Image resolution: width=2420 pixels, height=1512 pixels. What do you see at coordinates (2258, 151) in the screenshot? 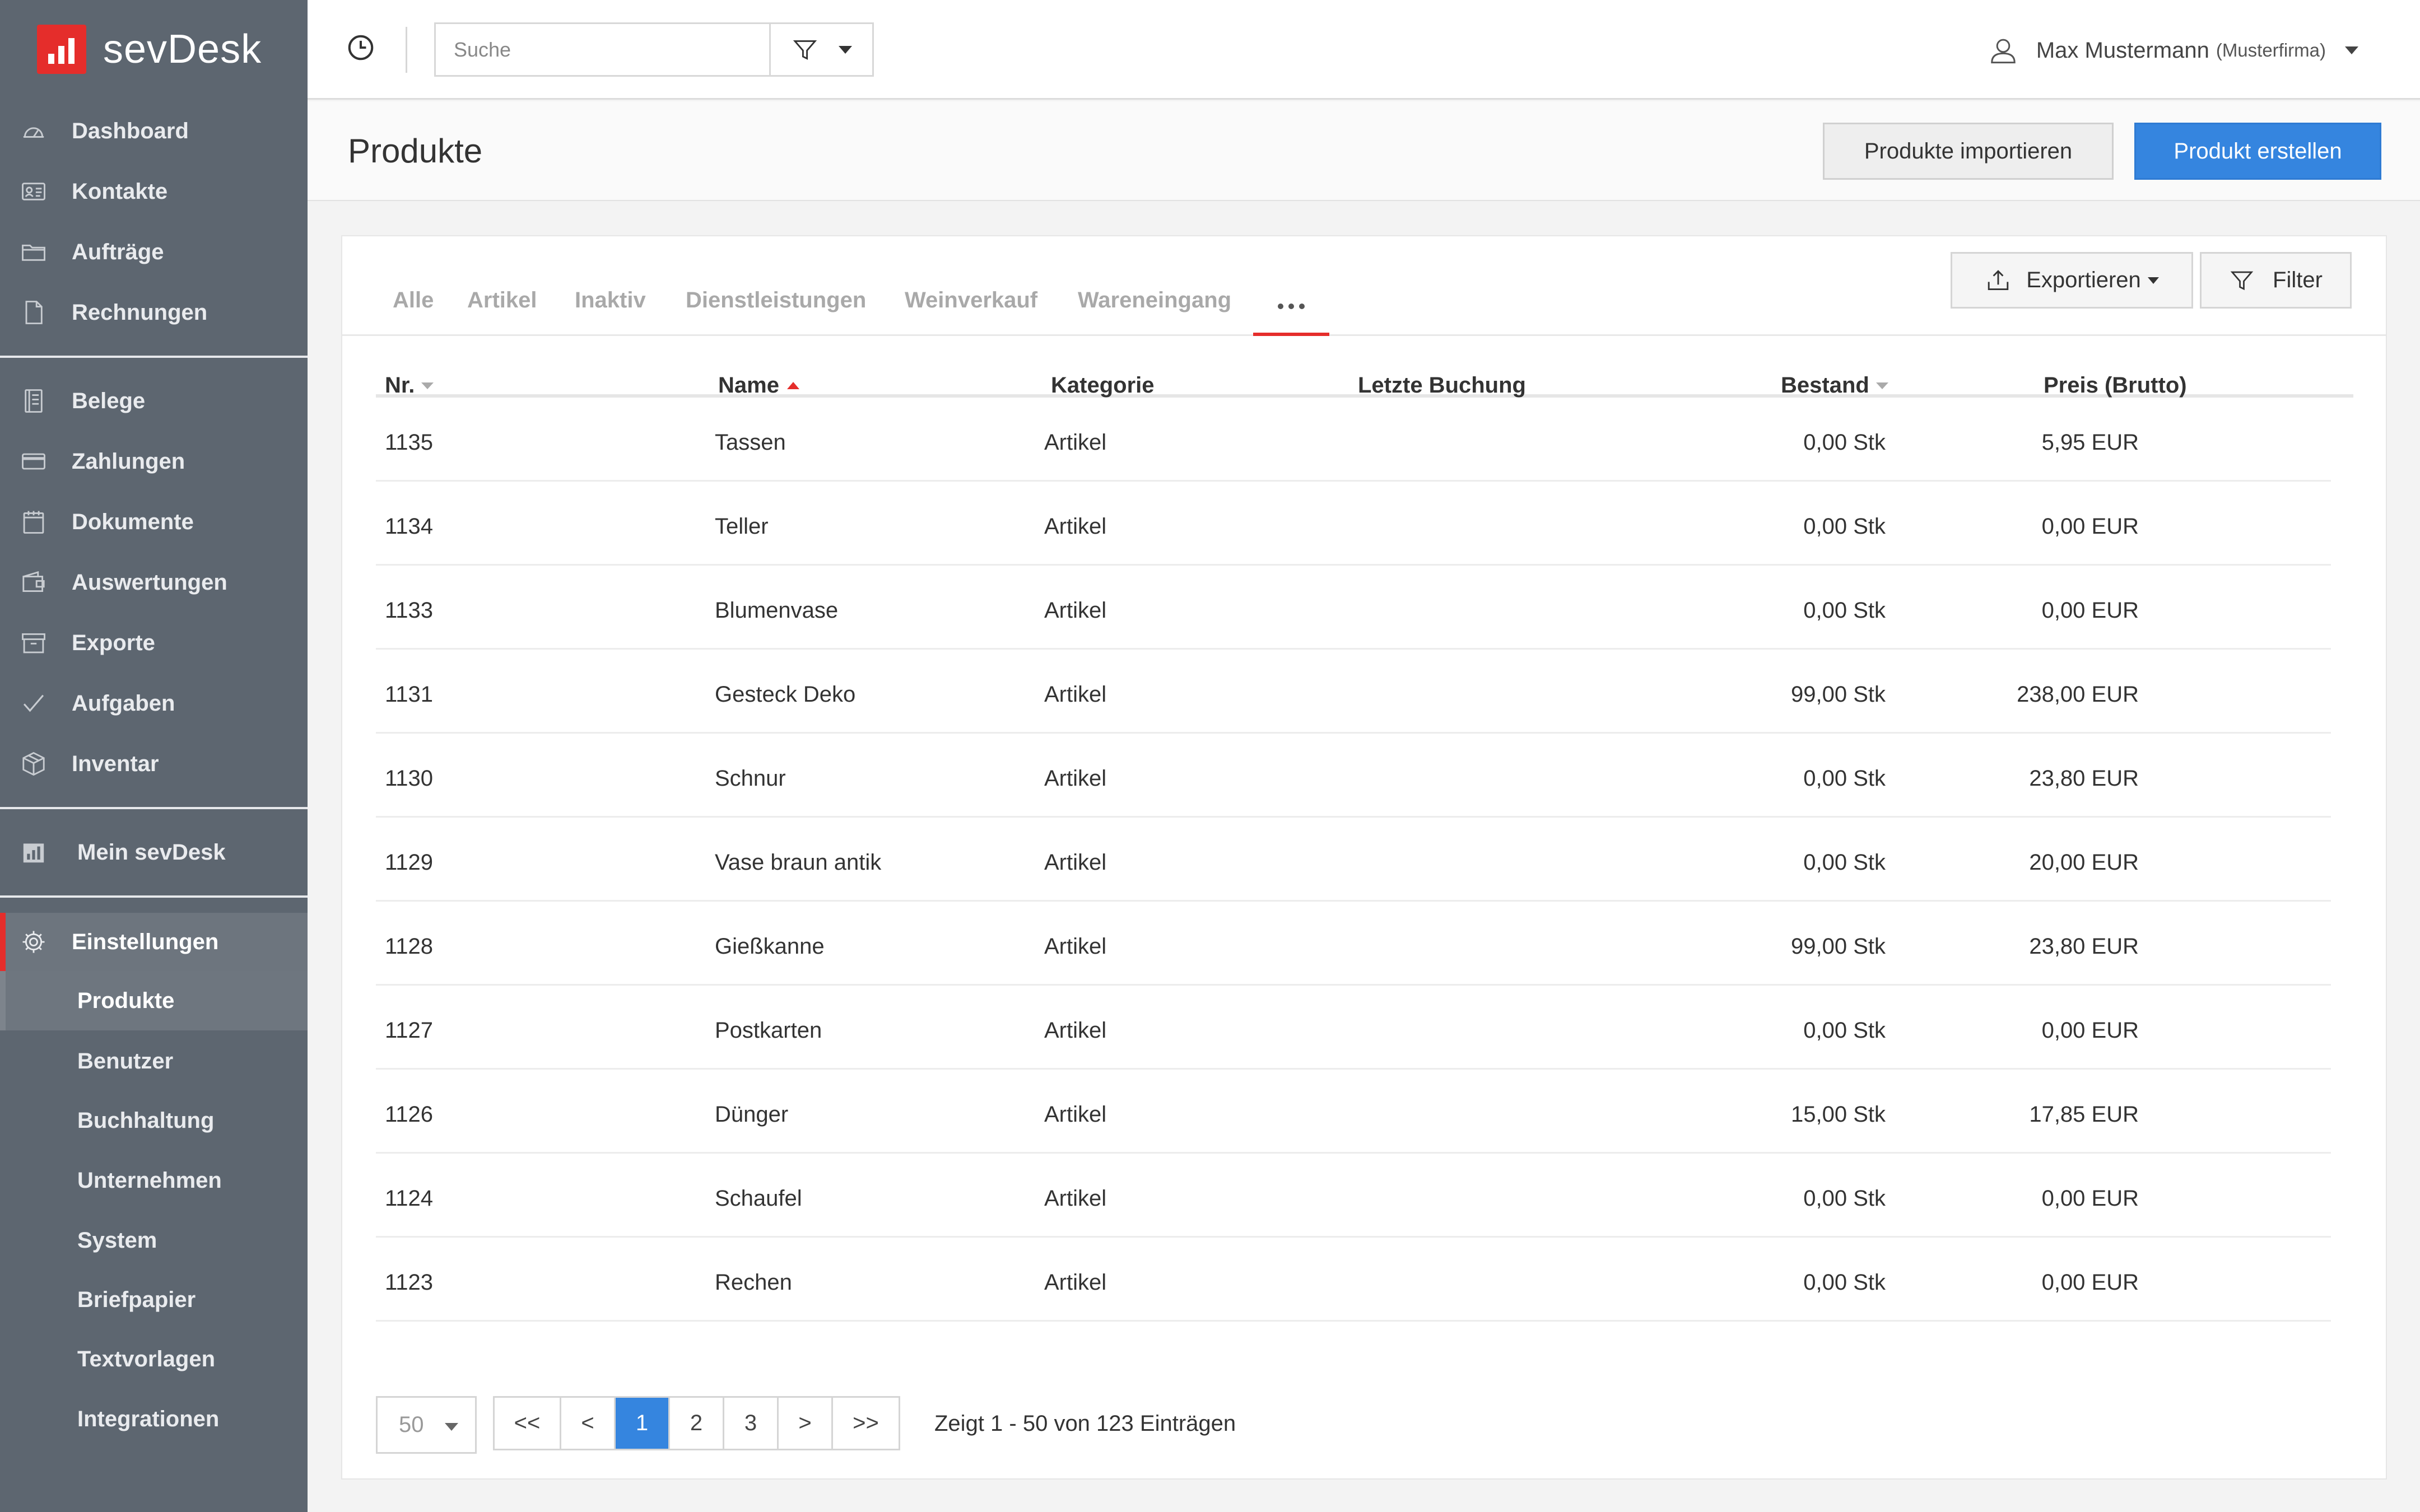
I see `create-product-button: Produkt erstellen` at bounding box center [2258, 151].